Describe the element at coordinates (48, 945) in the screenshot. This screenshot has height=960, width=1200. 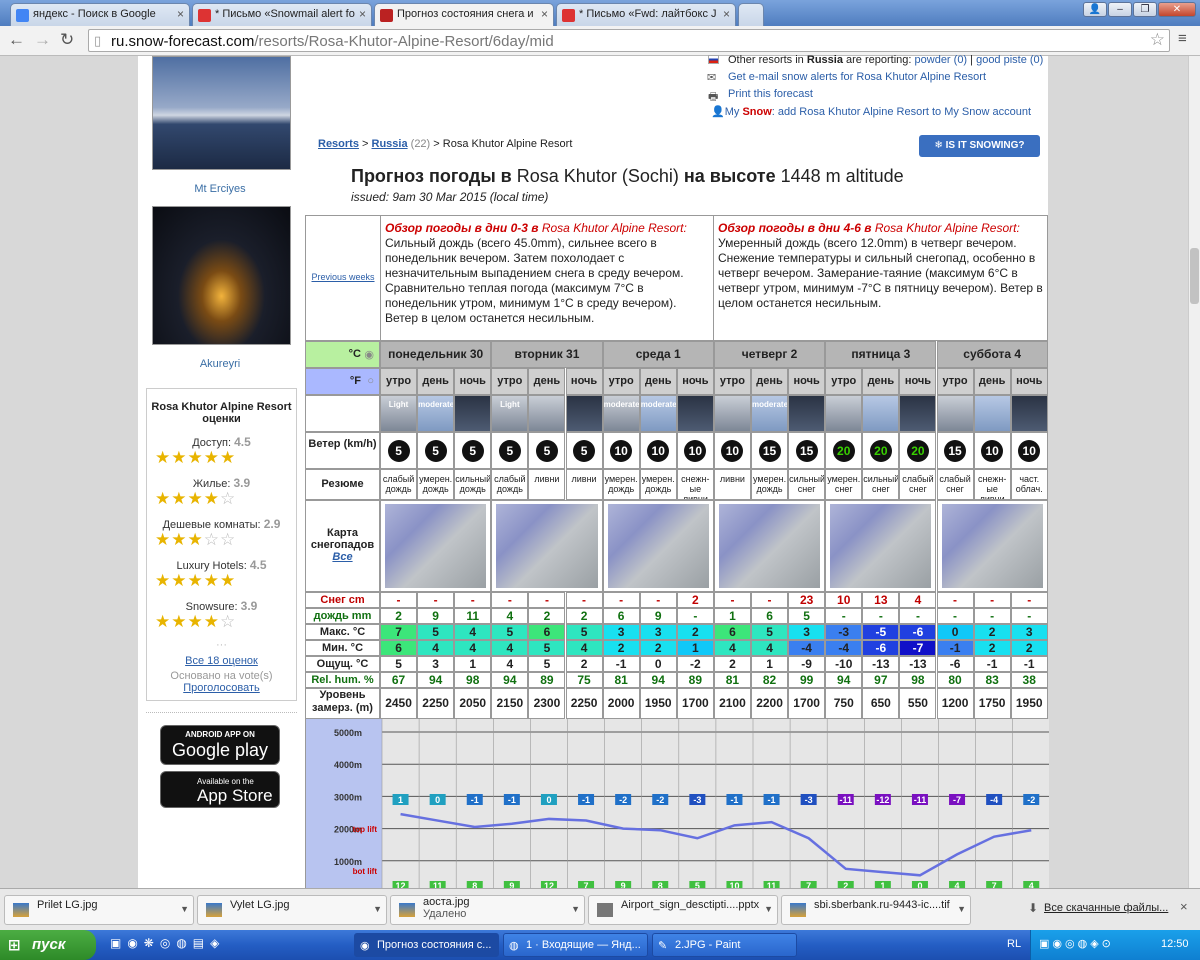
I see `start-button: ⊞ пуск` at that location.